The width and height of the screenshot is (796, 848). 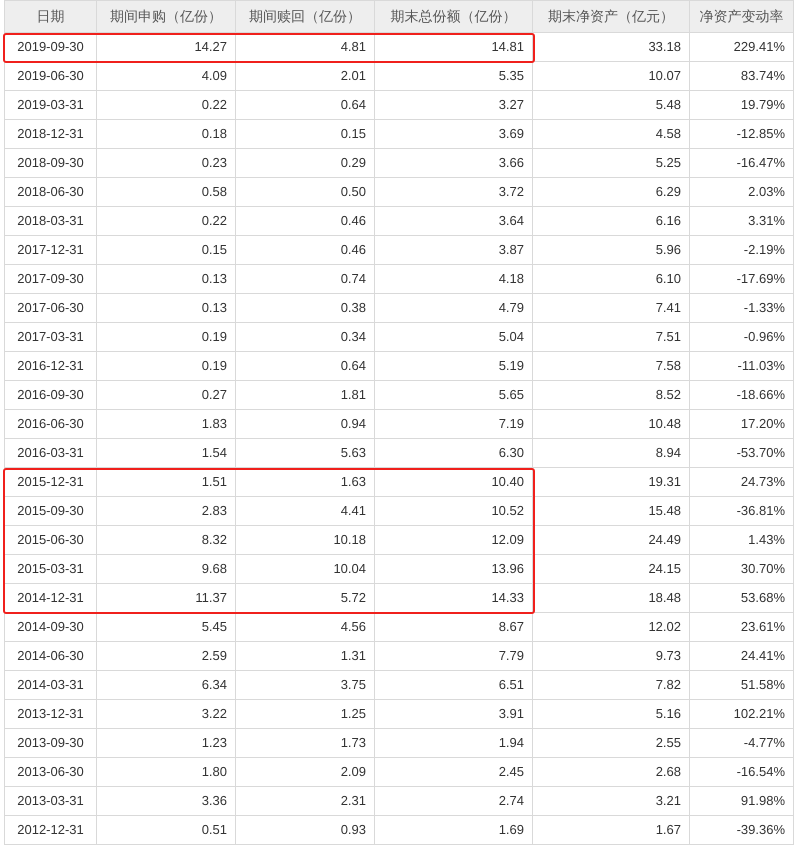 What do you see at coordinates (50, 685) in the screenshot?
I see `table-cell: 2014-03-31` at bounding box center [50, 685].